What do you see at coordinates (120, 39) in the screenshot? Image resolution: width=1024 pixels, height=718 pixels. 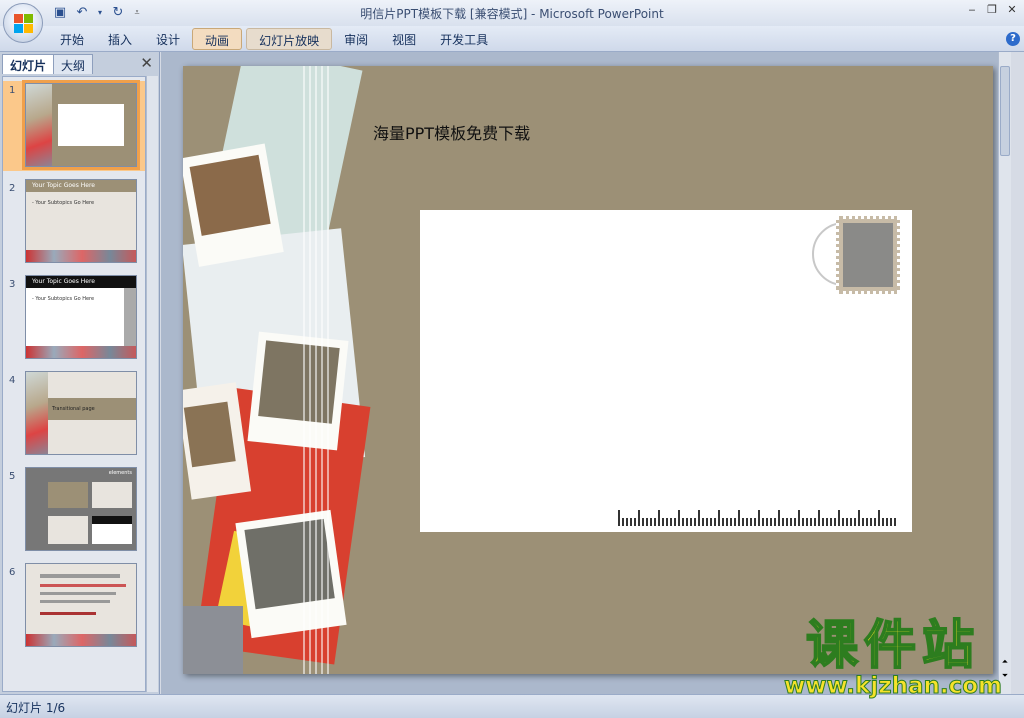 I see `tab-insert: 插入` at bounding box center [120, 39].